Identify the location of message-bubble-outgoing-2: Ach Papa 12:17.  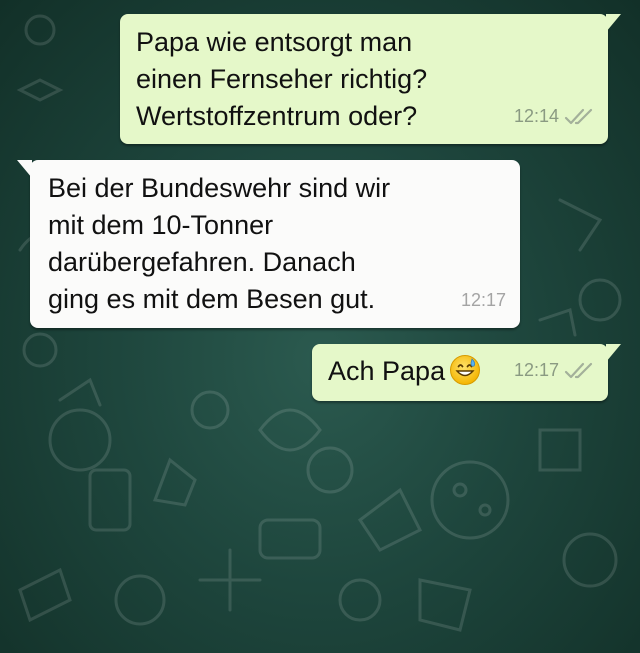
(466, 372).